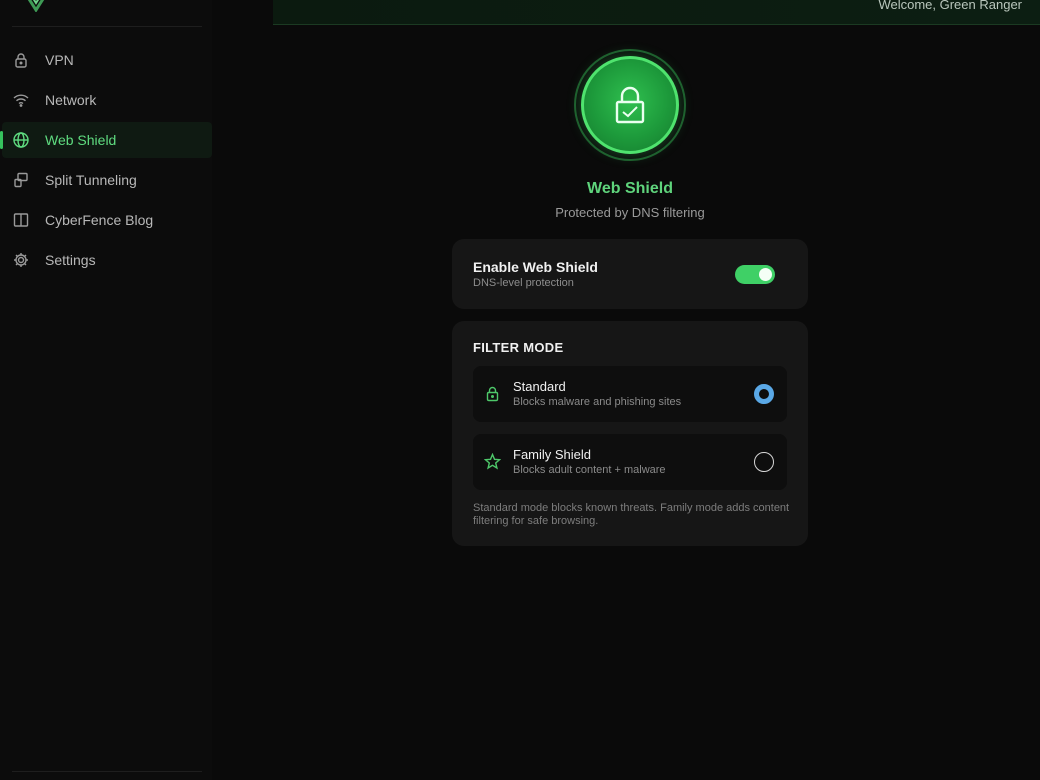 The width and height of the screenshot is (1040, 780). What do you see at coordinates (106, 60) in the screenshot?
I see `sidebar-item-vpn: VPN` at bounding box center [106, 60].